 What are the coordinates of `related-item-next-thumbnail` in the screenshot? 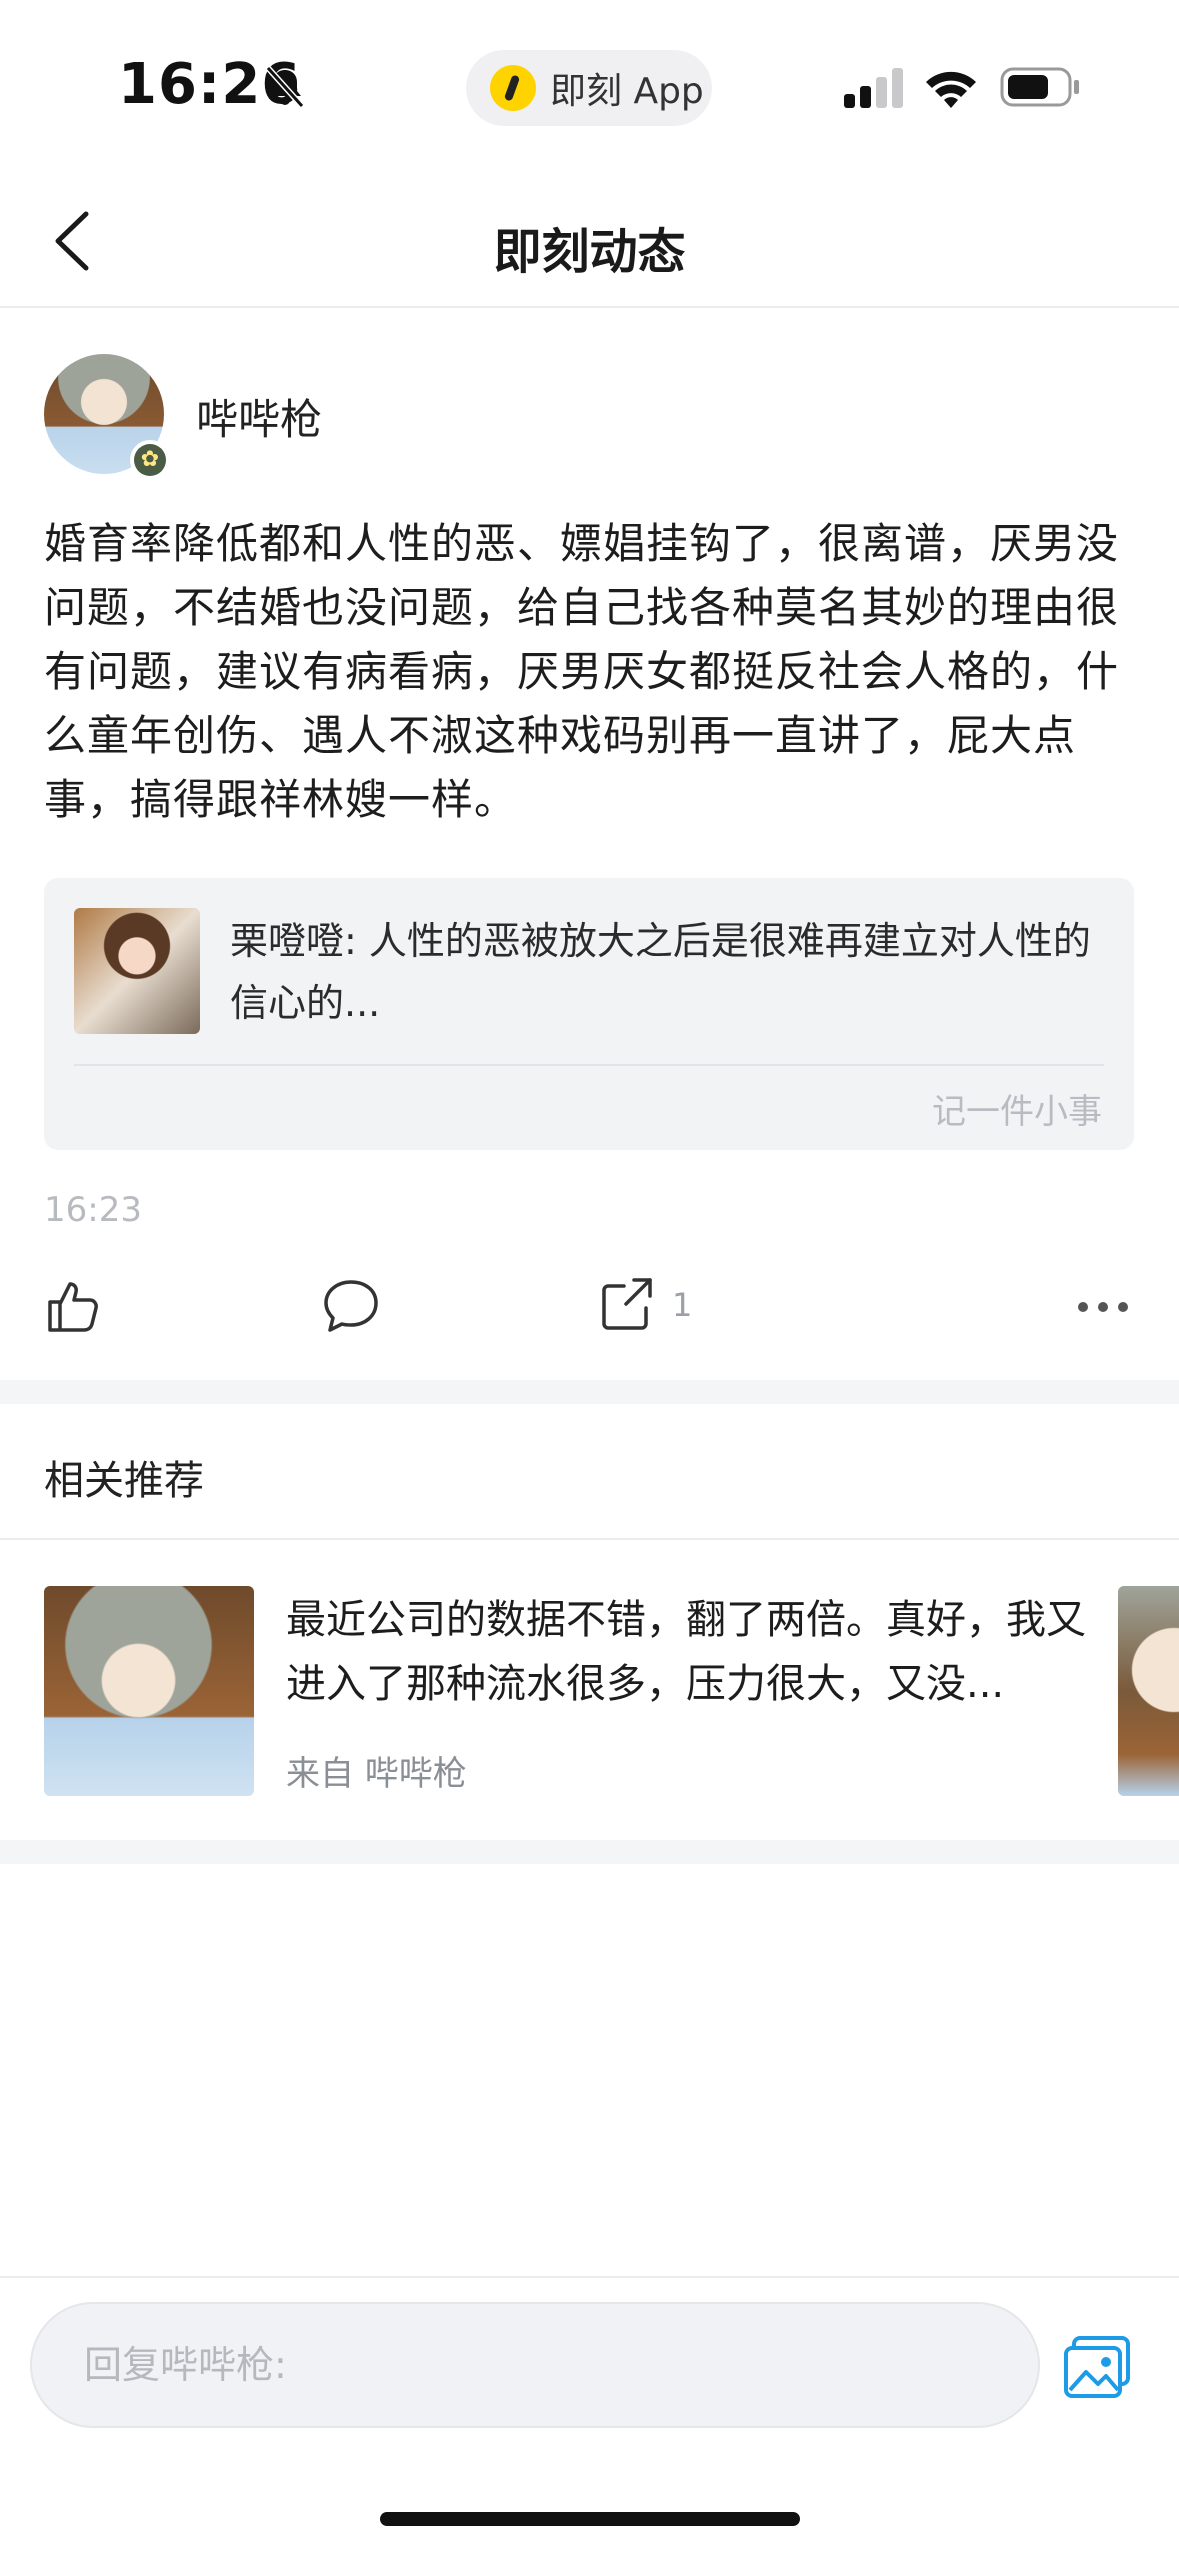 It's located at (1148, 1691).